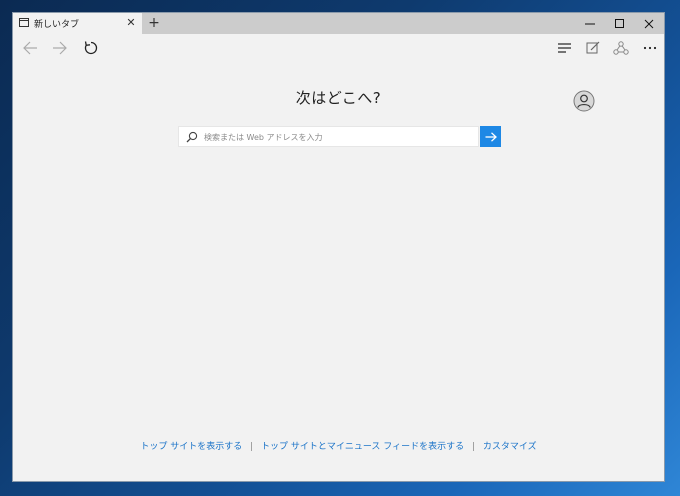  Describe the element at coordinates (510, 447) in the screenshot. I see `customize-link: カスタマイズ` at that location.